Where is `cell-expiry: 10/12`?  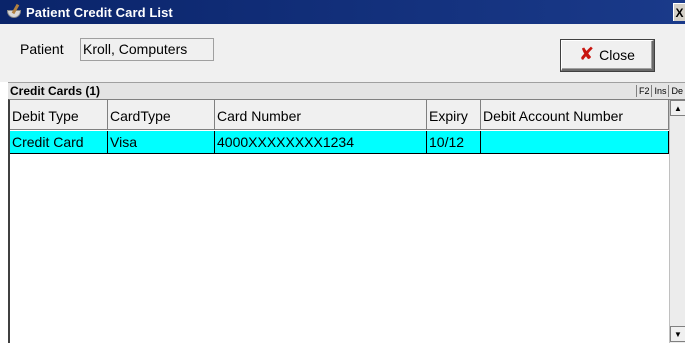 cell-expiry: 10/12 is located at coordinates (454, 142).